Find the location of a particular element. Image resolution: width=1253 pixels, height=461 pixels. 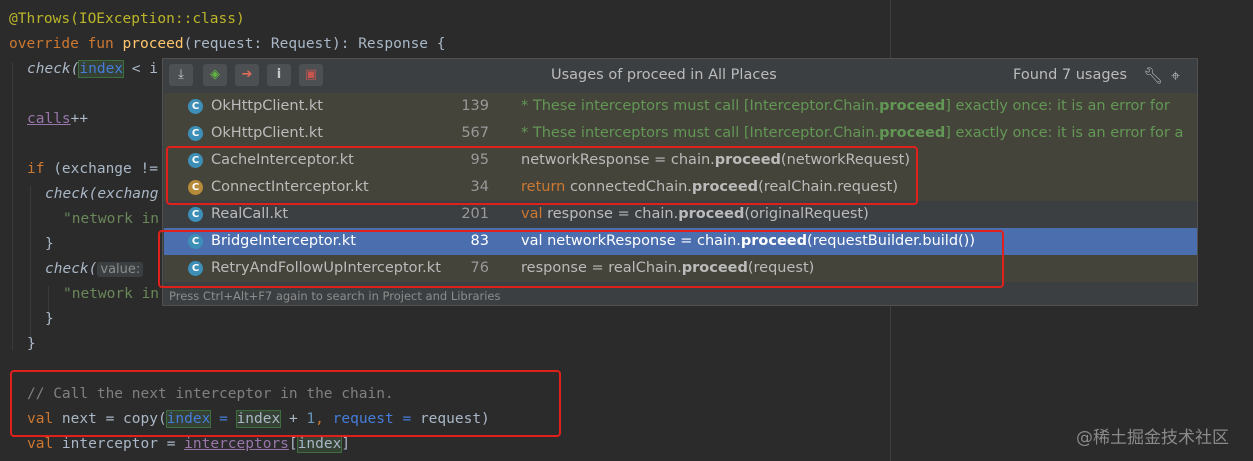

code-text: (requestBuilder.build()) is located at coordinates (891, 241).